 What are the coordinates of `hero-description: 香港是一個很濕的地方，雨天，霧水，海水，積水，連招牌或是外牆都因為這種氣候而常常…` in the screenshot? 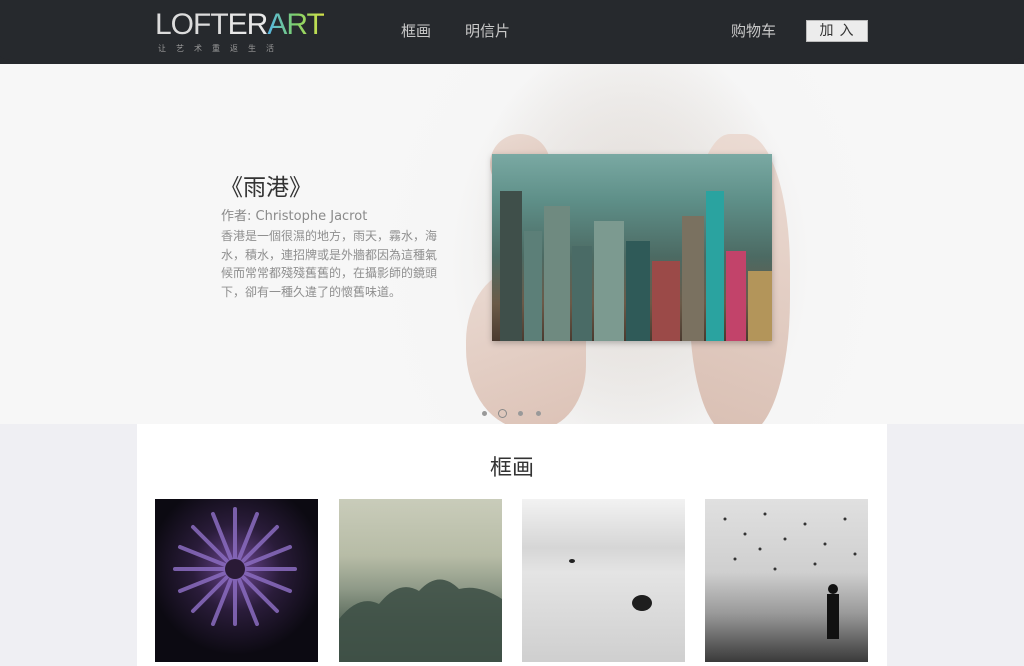 It's located at (329, 264).